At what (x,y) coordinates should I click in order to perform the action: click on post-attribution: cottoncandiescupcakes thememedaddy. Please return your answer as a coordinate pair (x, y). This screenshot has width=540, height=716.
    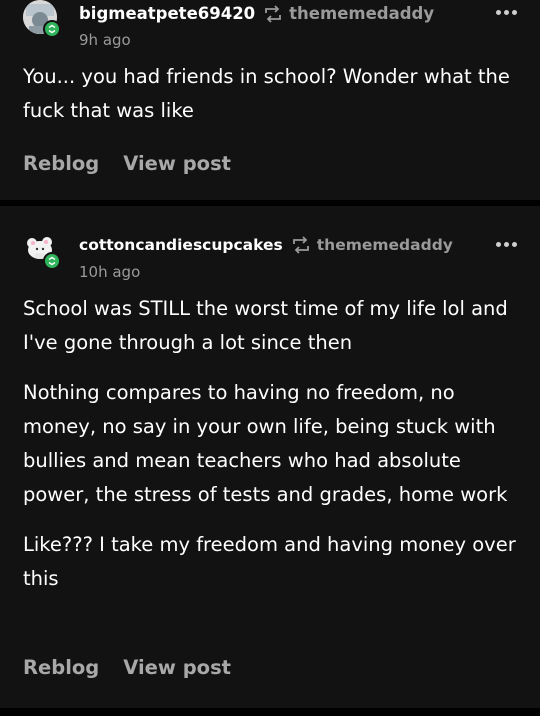
    Looking at the image, I should click on (266, 245).